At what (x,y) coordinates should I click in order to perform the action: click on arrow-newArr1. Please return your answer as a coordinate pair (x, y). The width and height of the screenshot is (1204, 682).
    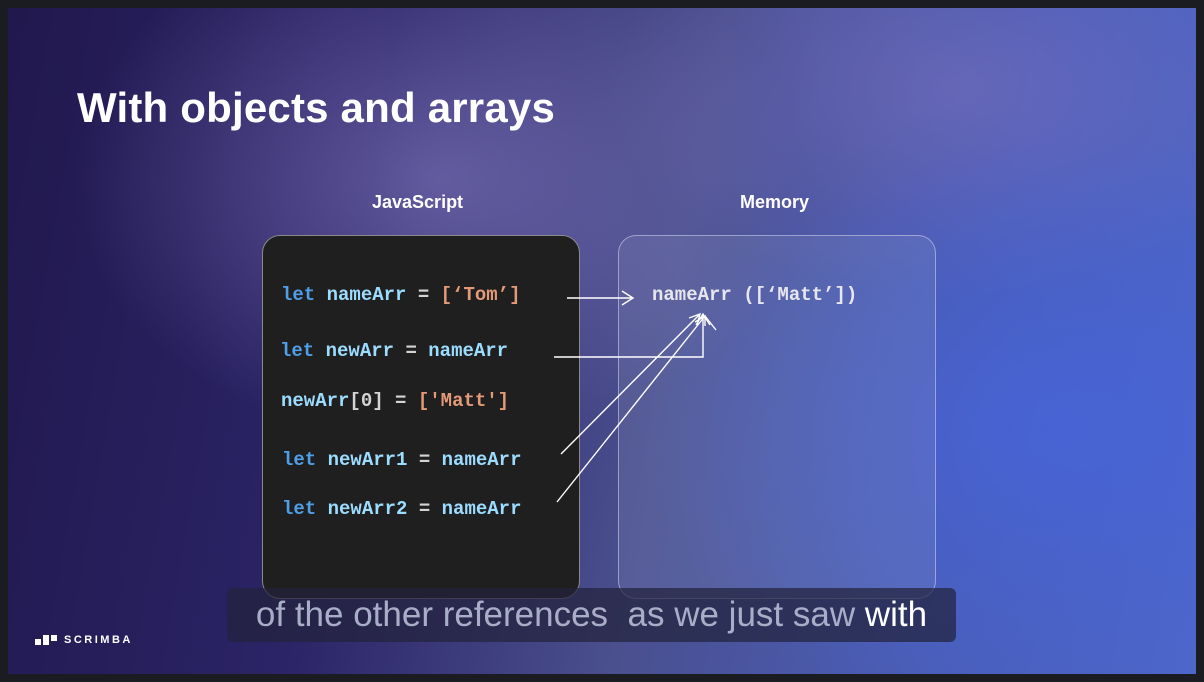
    Looking at the image, I should click on (631, 383).